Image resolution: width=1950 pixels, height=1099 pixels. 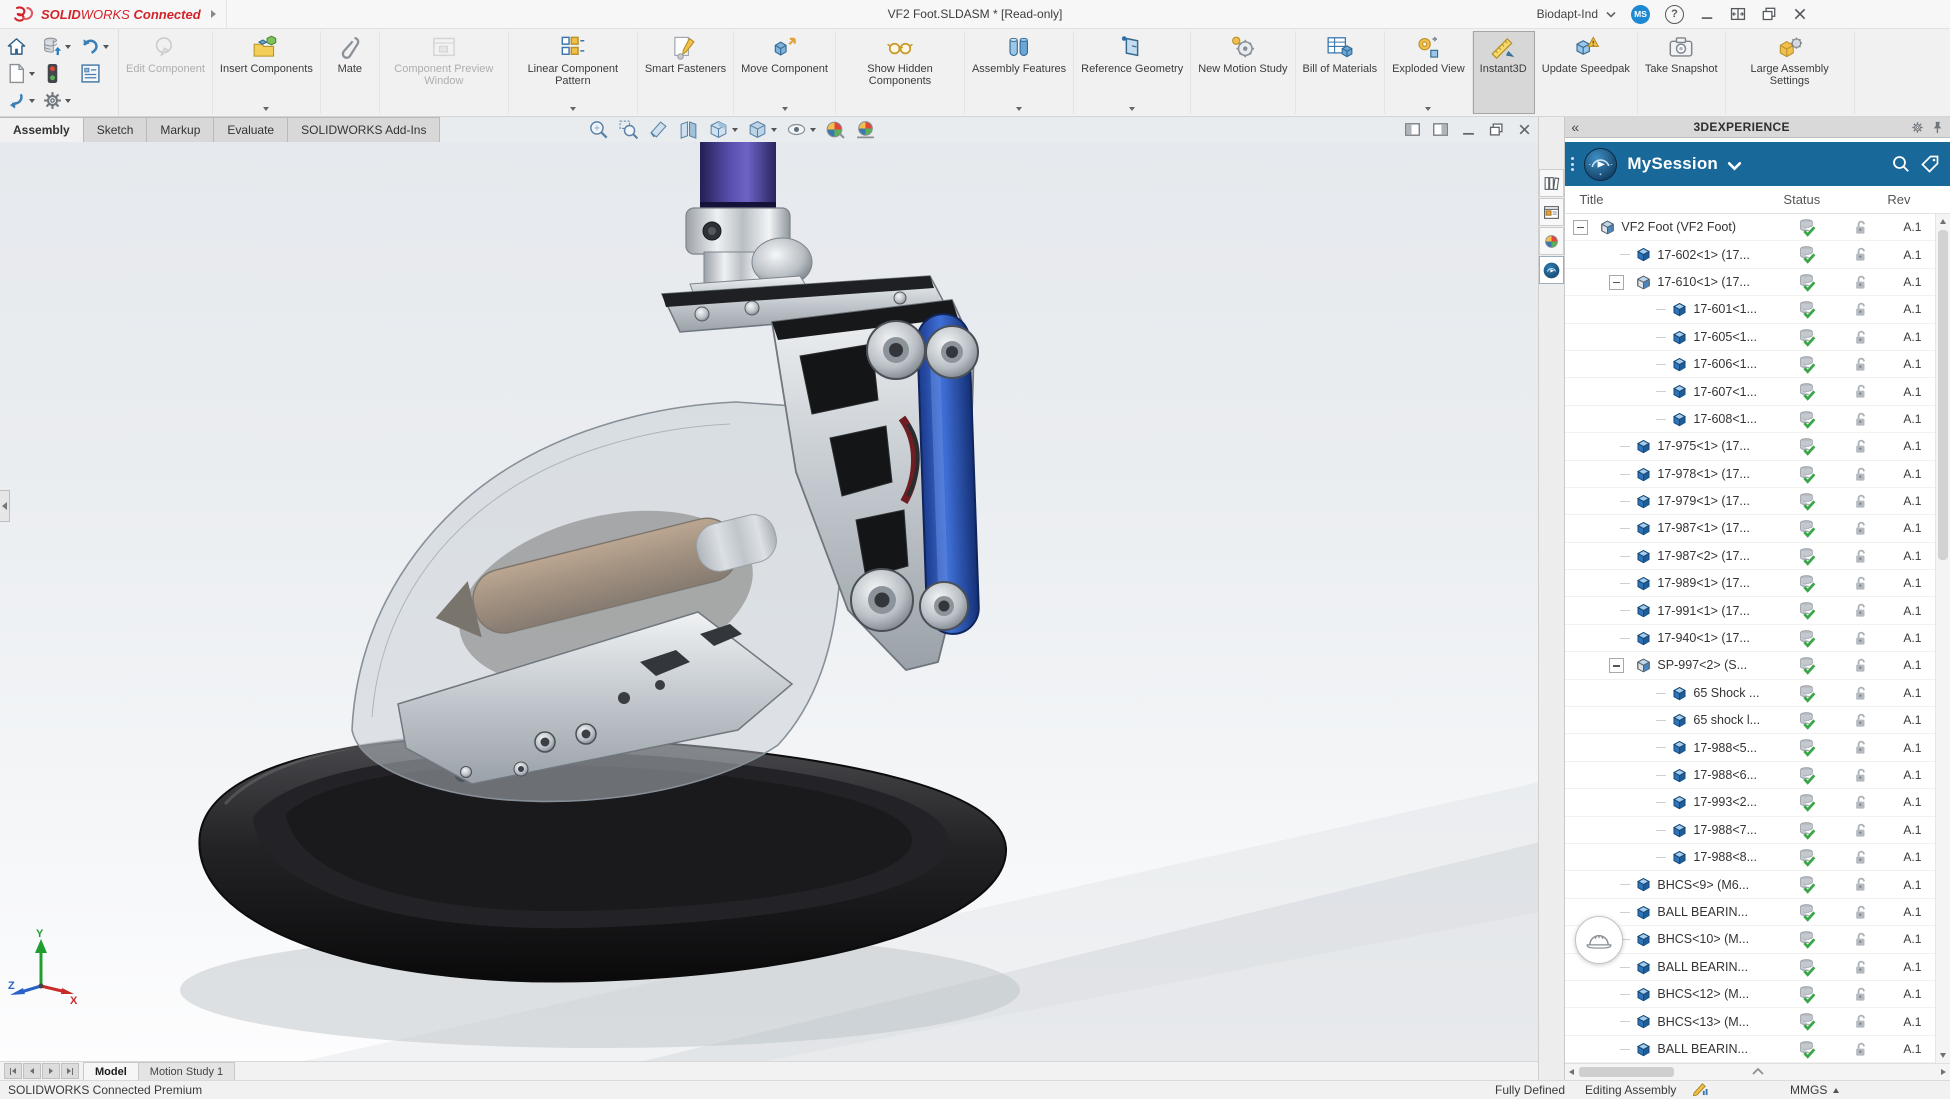 I want to click on ribbon-large-assembly-settings-button: Large Assembly Settings, so click(x=1790, y=72).